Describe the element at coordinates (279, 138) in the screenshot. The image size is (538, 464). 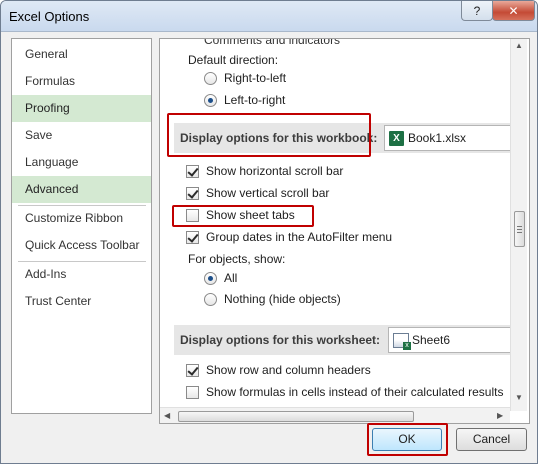
I see `workbook-section-label: Display options for this workbook:` at that location.